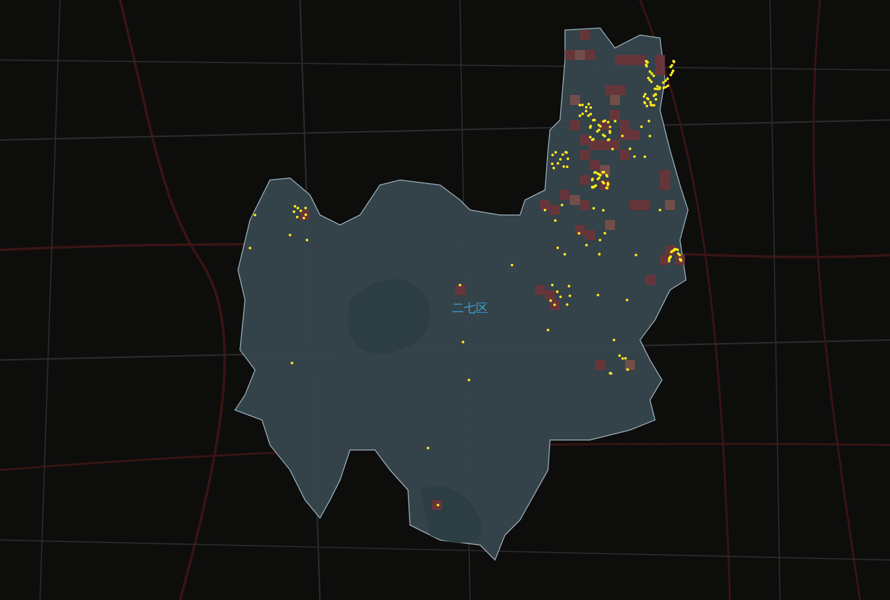  What do you see at coordinates (470, 308) in the screenshot?
I see `district-label: 二七区` at bounding box center [470, 308].